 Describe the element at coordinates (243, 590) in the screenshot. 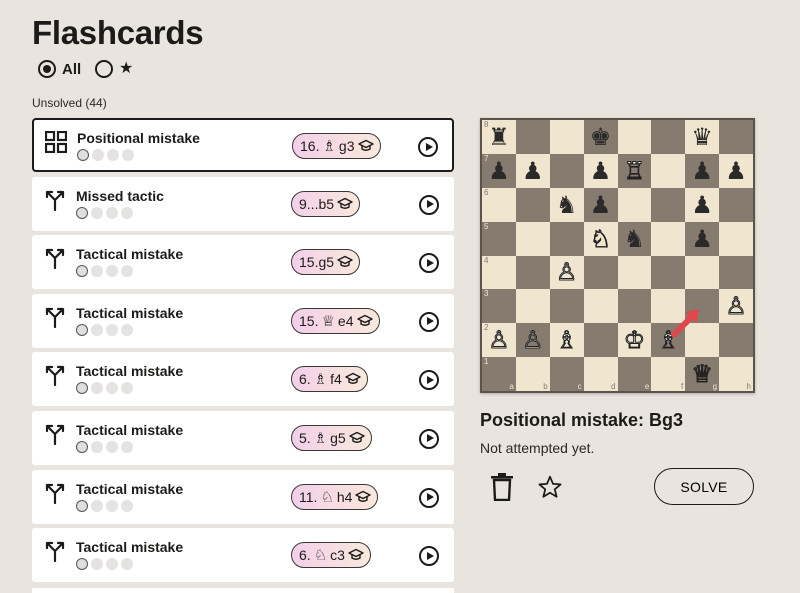

I see `list-item-partial` at that location.